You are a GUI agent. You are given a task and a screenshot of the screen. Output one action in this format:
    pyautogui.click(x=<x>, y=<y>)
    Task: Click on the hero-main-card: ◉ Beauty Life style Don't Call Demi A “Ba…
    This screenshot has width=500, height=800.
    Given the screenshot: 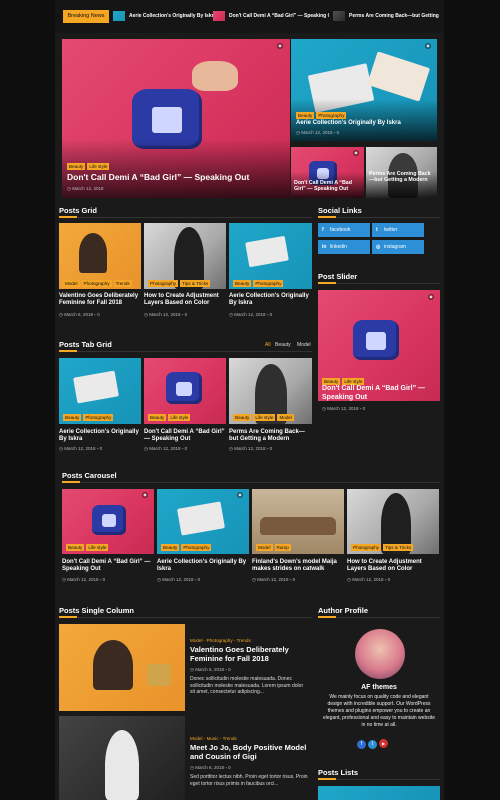 What is the action you would take?
    pyautogui.click(x=176, y=118)
    